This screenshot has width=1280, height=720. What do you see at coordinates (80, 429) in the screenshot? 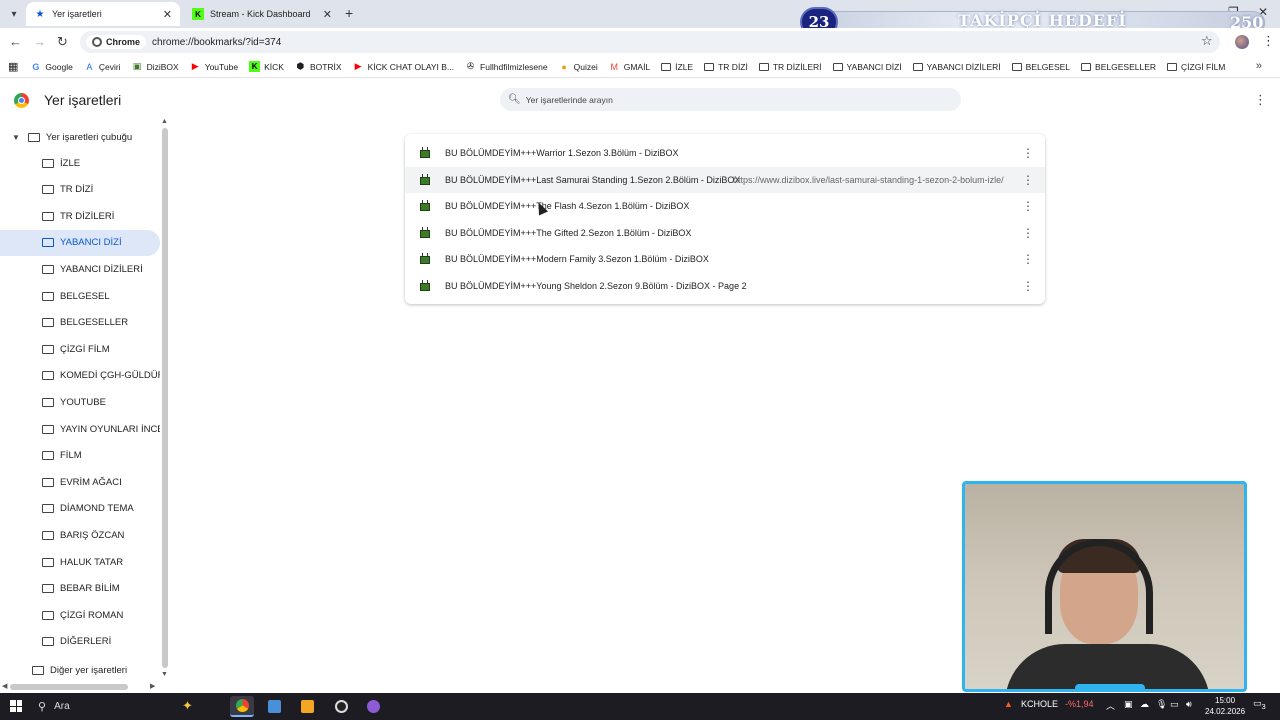
I see `tree-folder: YAYIN OYUNLARI İNCEL` at bounding box center [80, 429].